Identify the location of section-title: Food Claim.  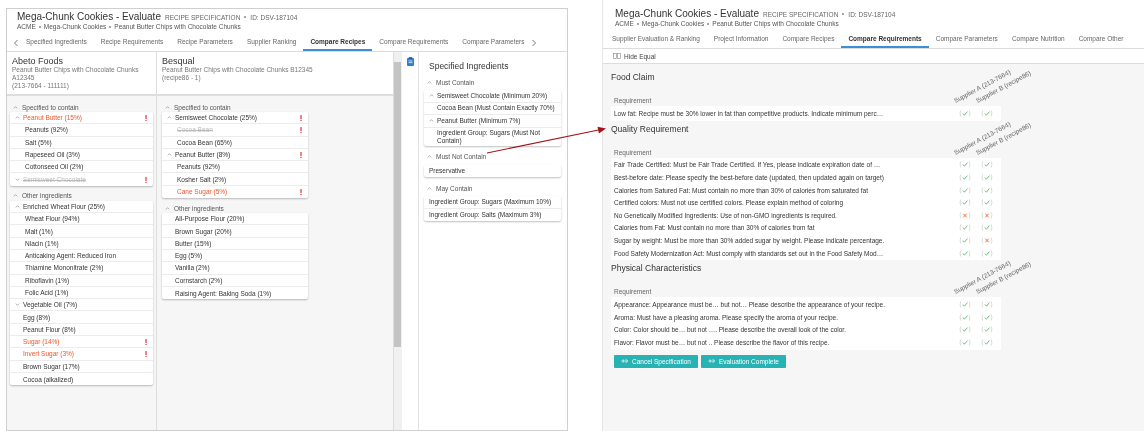
(633, 77).